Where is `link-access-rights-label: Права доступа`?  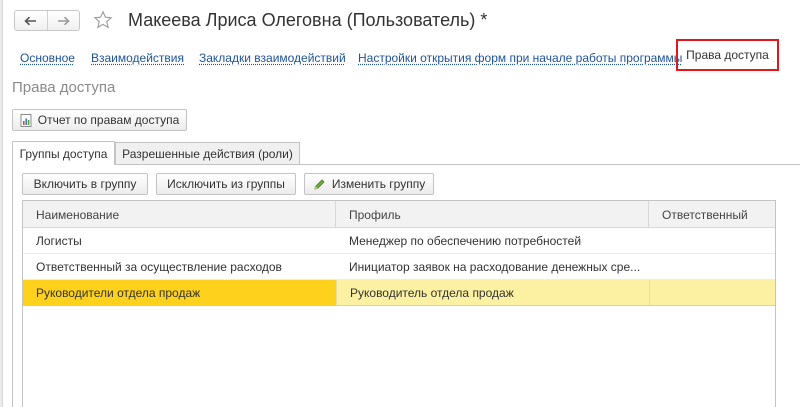 link-access-rights-label: Права доступа is located at coordinates (727, 55).